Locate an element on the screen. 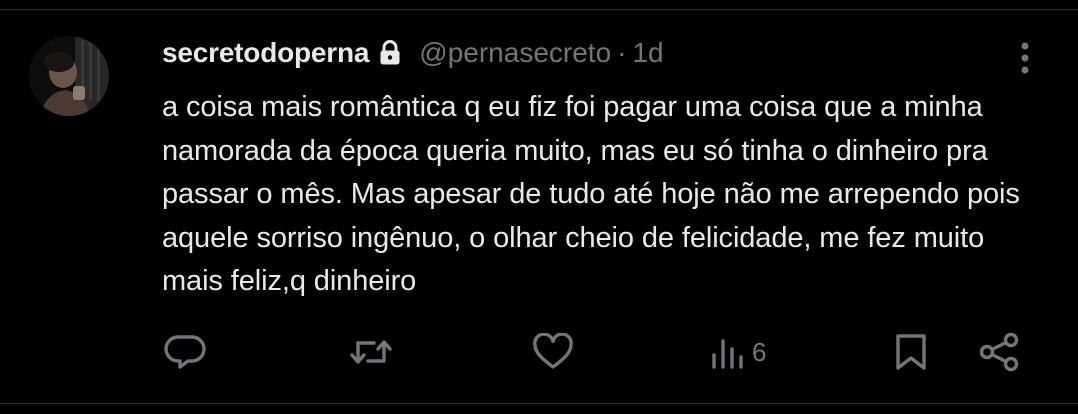 This screenshot has height=414, width=1078. reply-button is located at coordinates (186, 352).